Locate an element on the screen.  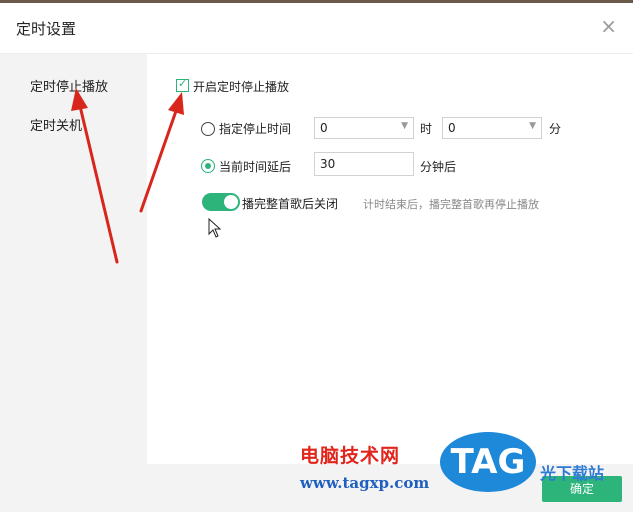
radio-delay is located at coordinates (208, 166).